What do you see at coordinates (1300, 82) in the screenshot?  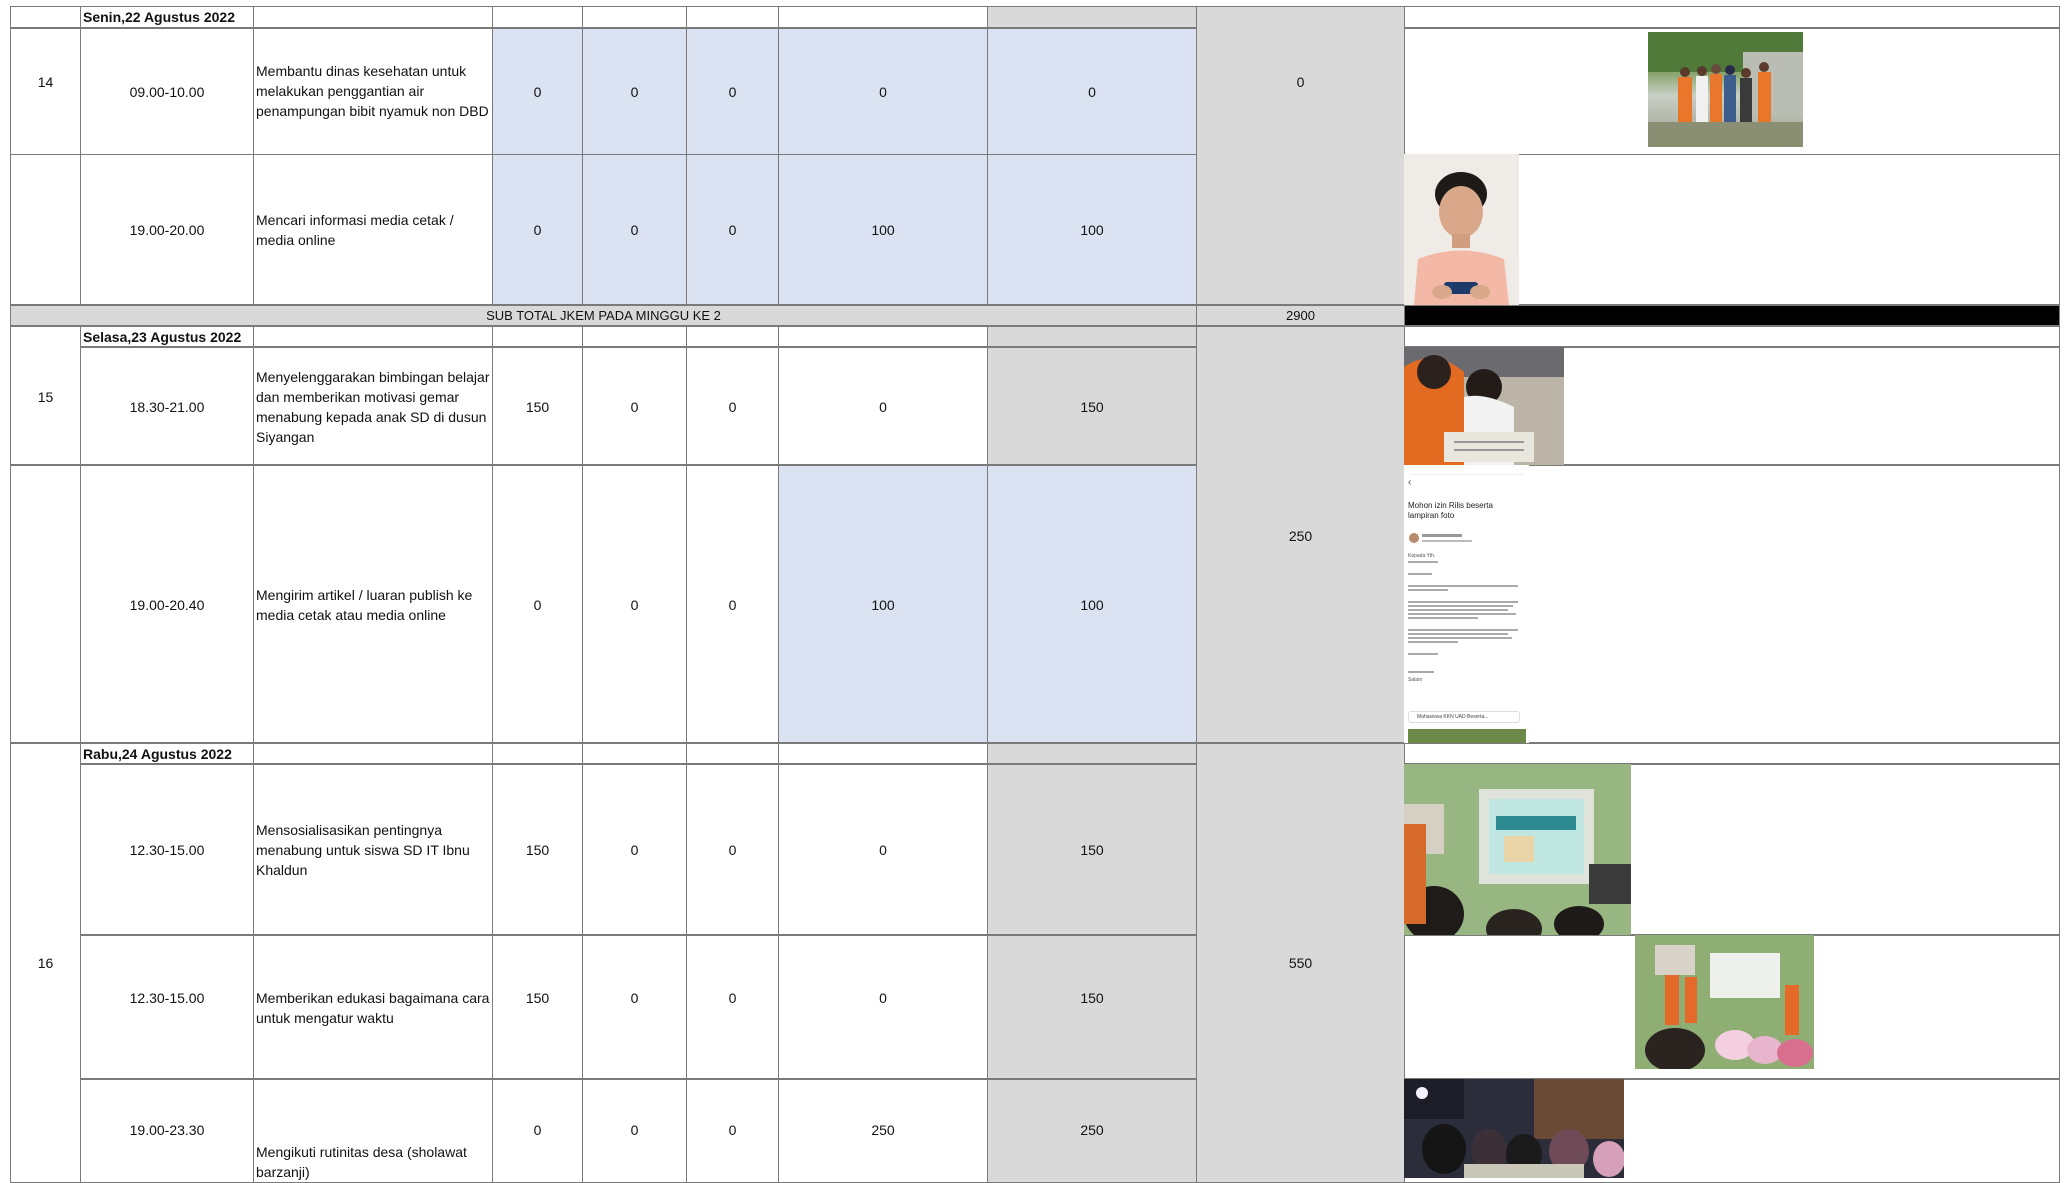 I see `daily-total: 0` at bounding box center [1300, 82].